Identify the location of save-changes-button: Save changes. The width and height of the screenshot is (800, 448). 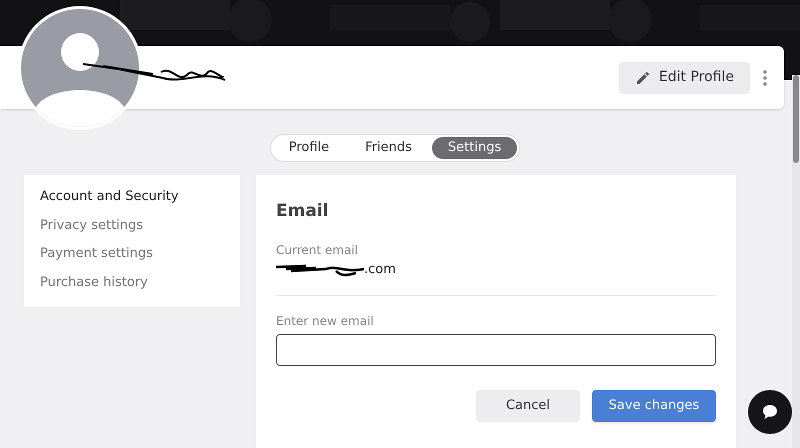
(654, 406).